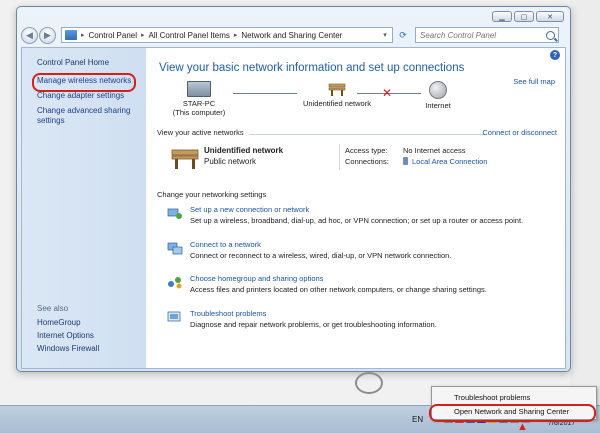 The height and width of the screenshot is (433, 600). I want to click on see-also-header: See also, so click(53, 308).